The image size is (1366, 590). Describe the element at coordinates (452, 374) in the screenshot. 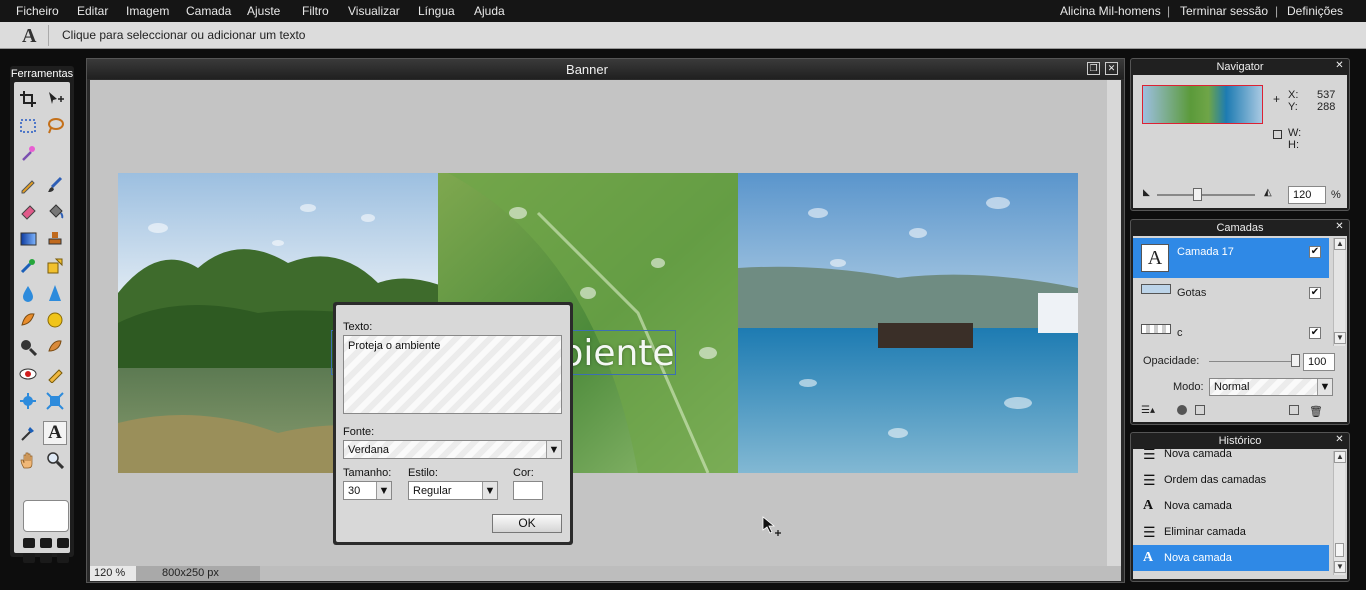

I see `text-input: Proteja o ambiente` at that location.